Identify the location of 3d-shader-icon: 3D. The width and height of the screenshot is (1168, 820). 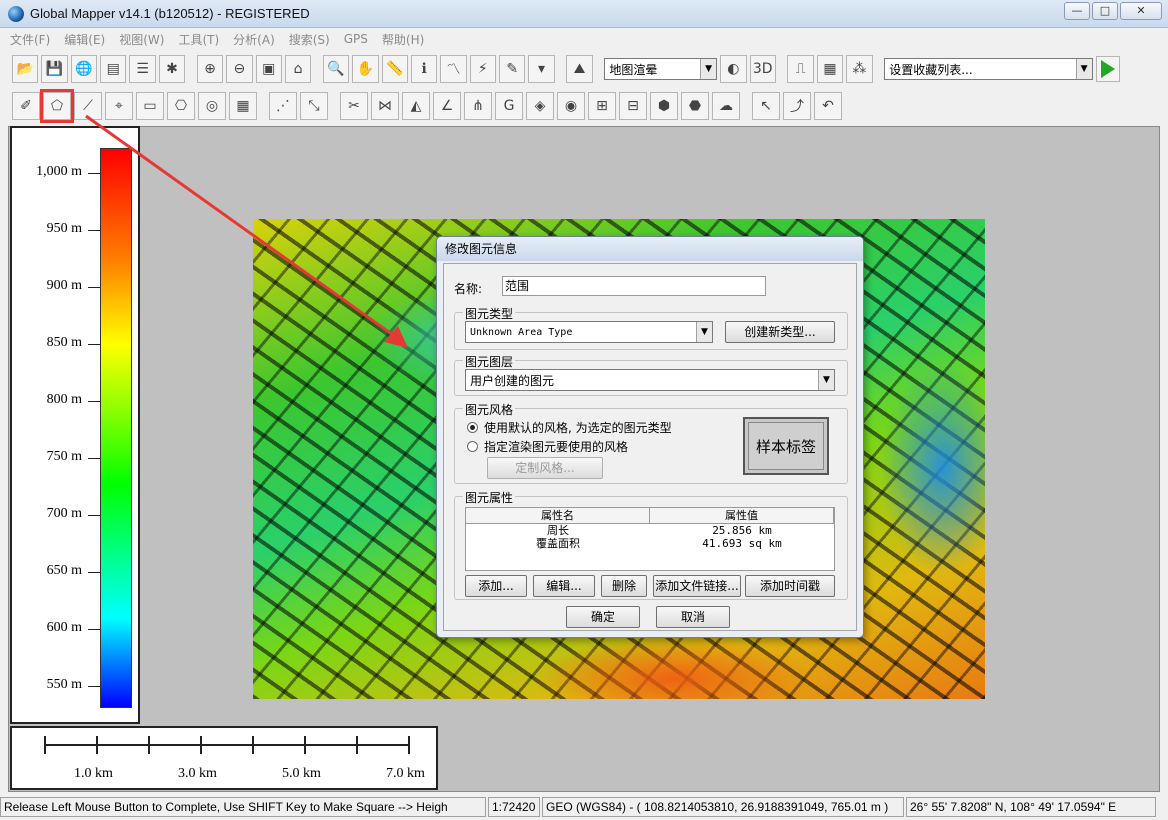
(762, 69).